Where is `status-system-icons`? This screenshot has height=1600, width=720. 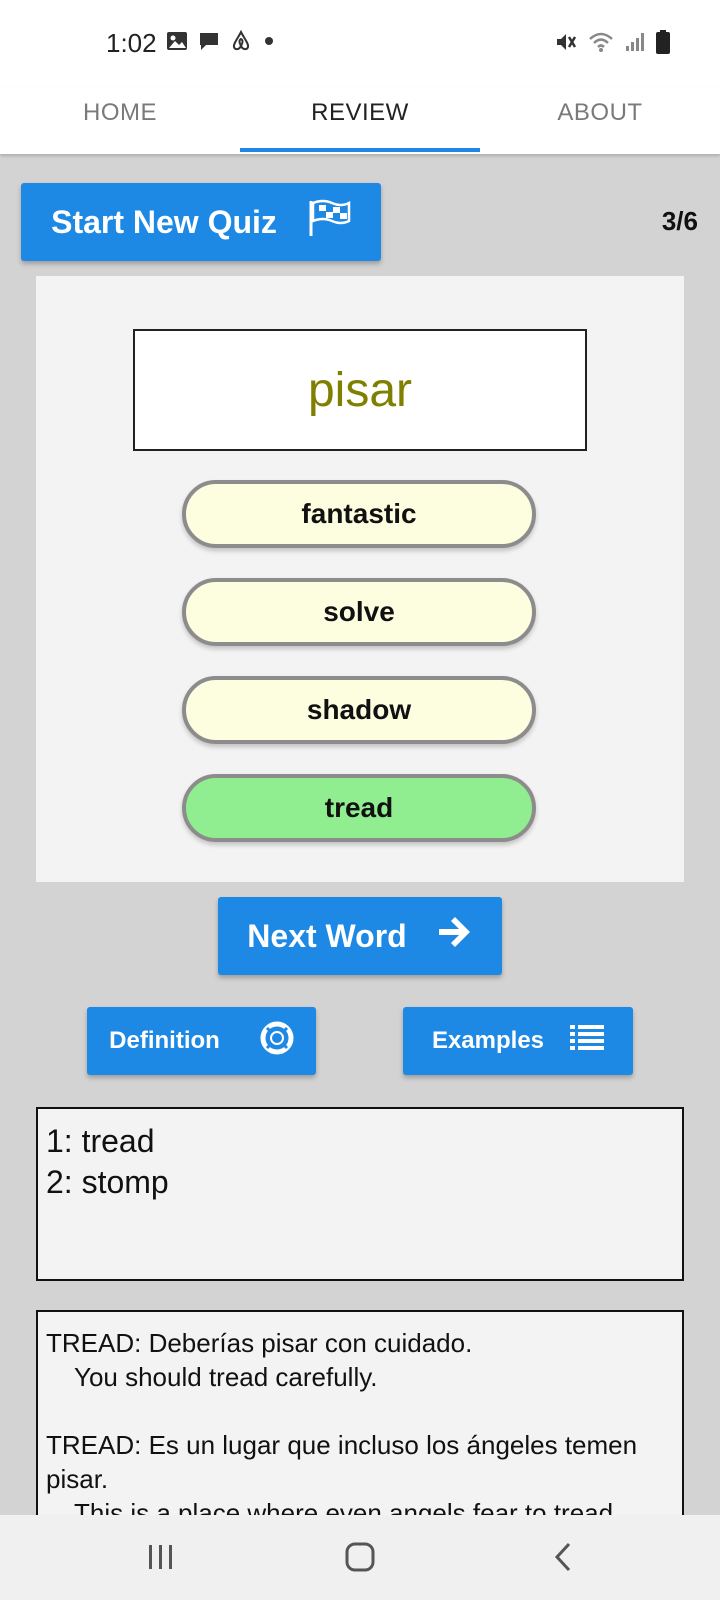
status-system-icons is located at coordinates (612, 44).